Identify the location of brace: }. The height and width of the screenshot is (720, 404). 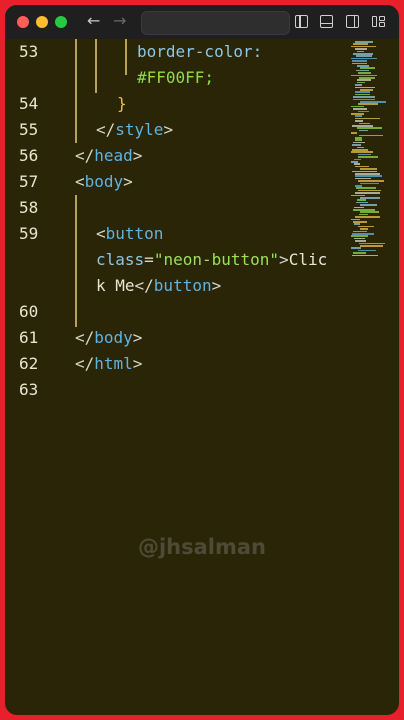
(122, 103).